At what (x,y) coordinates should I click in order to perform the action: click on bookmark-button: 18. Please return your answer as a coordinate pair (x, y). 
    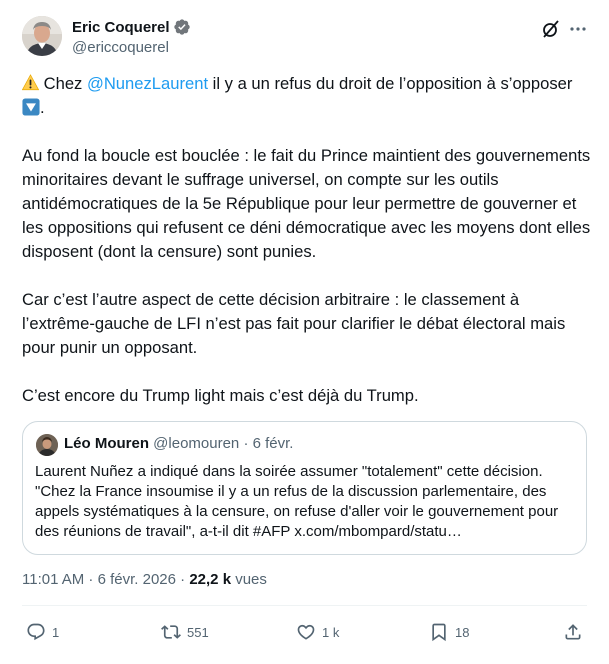
    Looking at the image, I should click on (449, 632).